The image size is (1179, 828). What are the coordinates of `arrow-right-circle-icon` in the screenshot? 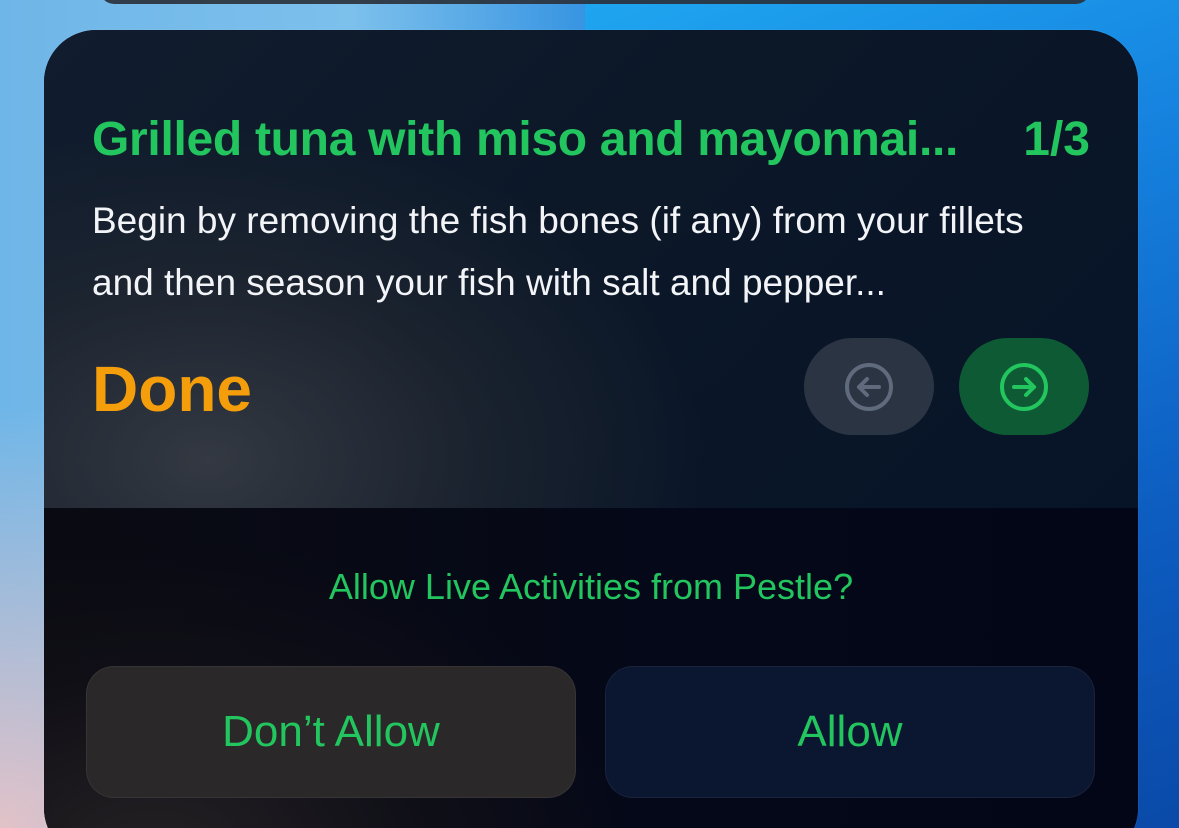 It's located at (1024, 386).